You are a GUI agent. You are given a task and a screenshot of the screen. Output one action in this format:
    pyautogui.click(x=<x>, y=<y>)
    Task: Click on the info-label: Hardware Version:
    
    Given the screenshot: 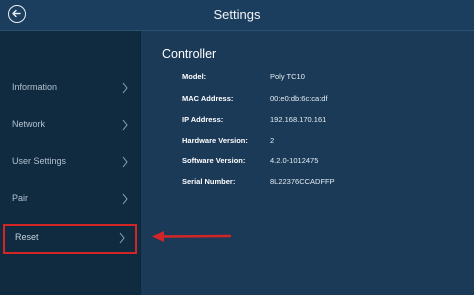 What is the action you would take?
    pyautogui.click(x=215, y=140)
    